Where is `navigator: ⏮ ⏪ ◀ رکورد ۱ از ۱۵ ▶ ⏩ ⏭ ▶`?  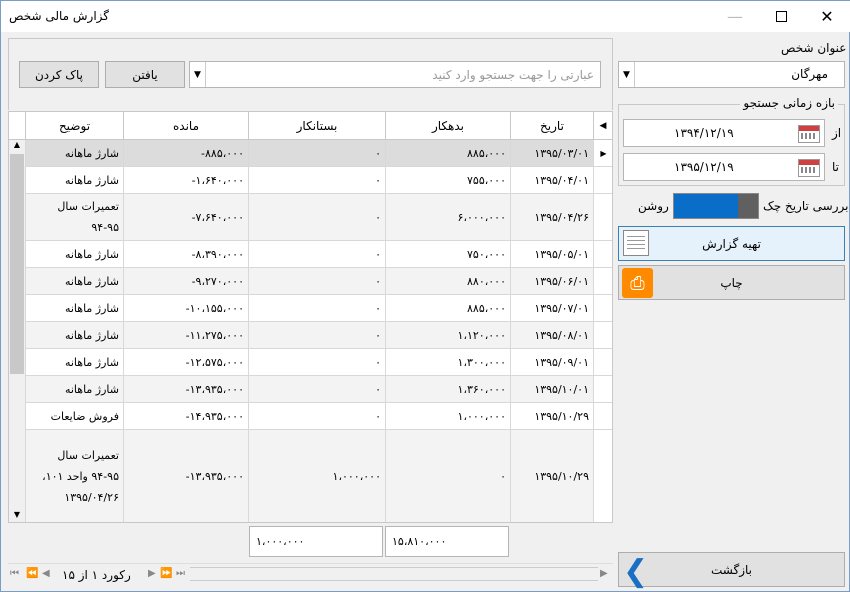 navigator: ⏮ ⏪ ◀ رکورد ۱ از ۱۵ ▶ ⏩ ⏭ ▶ is located at coordinates (310, 574).